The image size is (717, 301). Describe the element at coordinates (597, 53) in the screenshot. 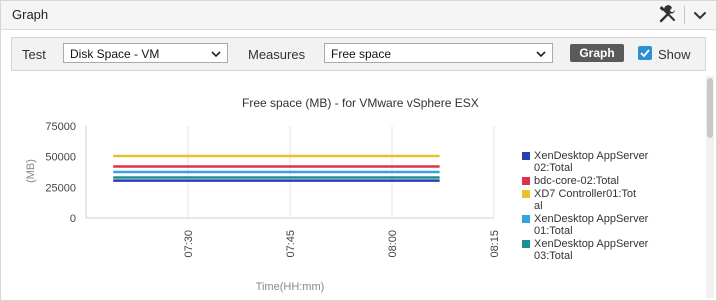

I see `graph-button: Graph` at that location.